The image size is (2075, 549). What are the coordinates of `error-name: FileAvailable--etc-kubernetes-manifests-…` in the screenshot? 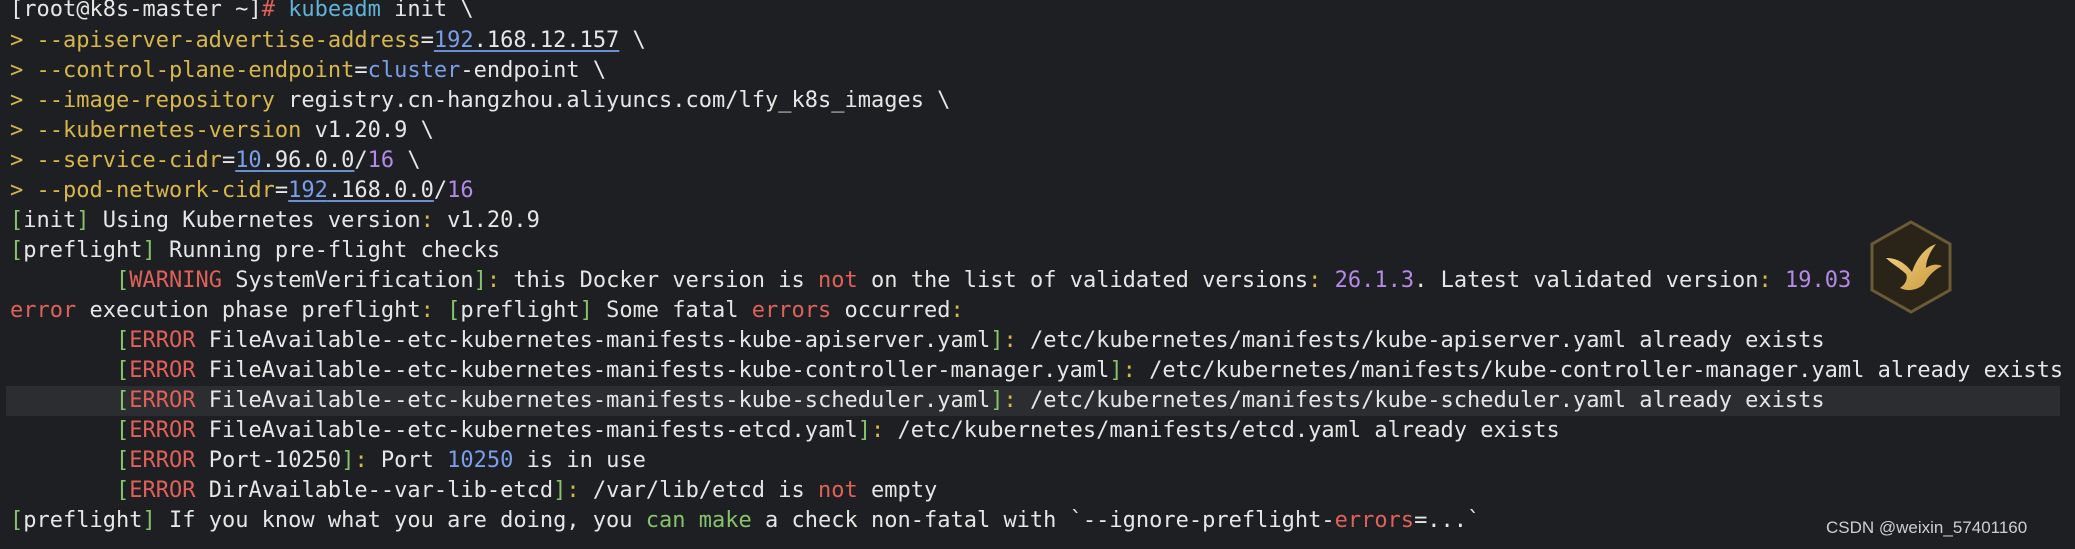 It's located at (593, 340).